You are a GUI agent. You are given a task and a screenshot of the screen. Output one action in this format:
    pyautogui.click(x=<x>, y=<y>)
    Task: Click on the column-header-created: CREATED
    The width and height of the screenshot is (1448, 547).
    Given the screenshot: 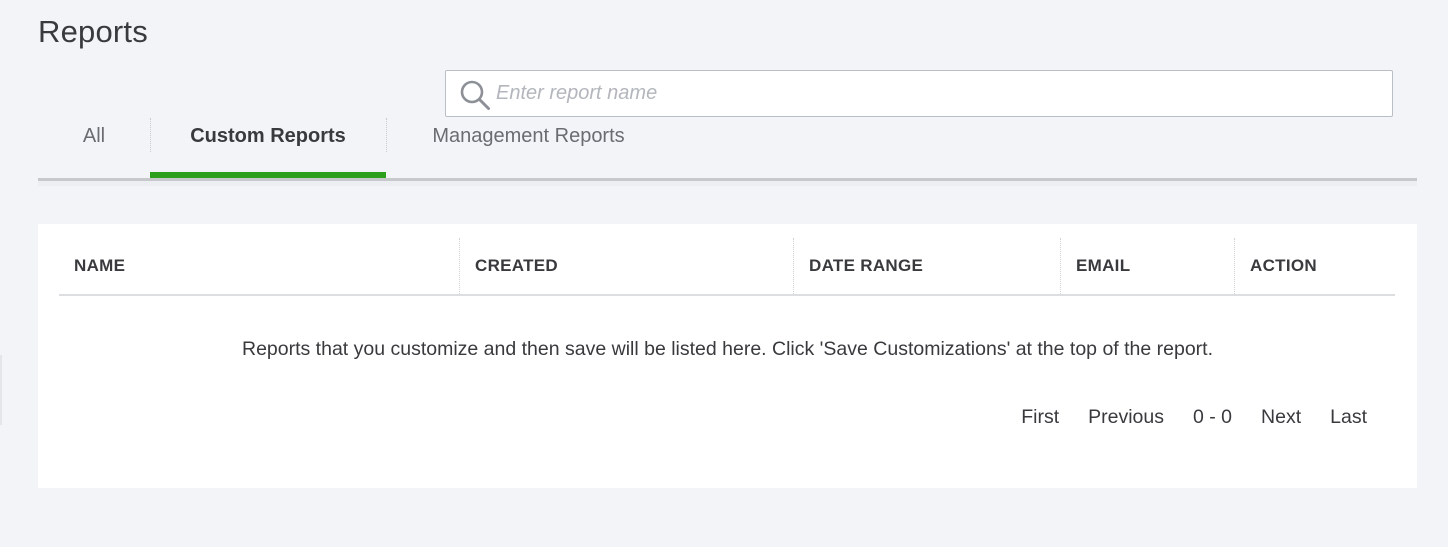 What is the action you would take?
    pyautogui.click(x=626, y=266)
    